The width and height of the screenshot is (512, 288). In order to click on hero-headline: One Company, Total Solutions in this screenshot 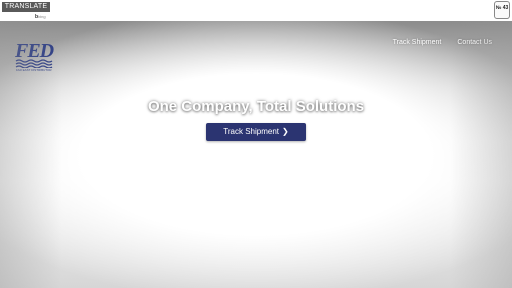, I will do `click(256, 106)`.